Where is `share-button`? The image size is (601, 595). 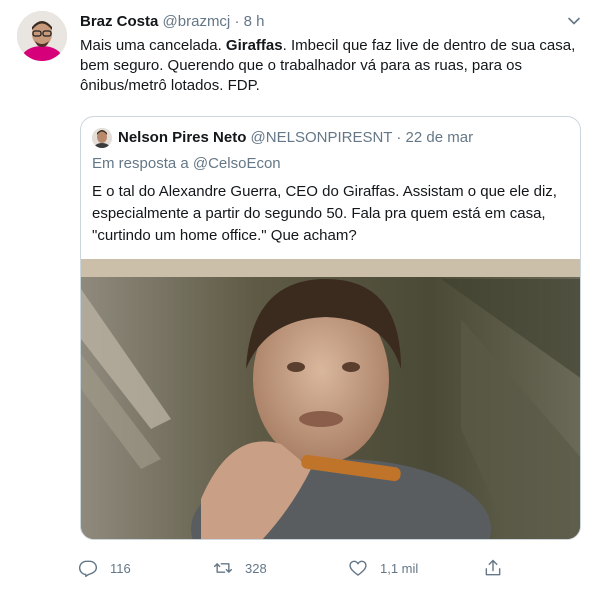 share-button is located at coordinates (493, 568).